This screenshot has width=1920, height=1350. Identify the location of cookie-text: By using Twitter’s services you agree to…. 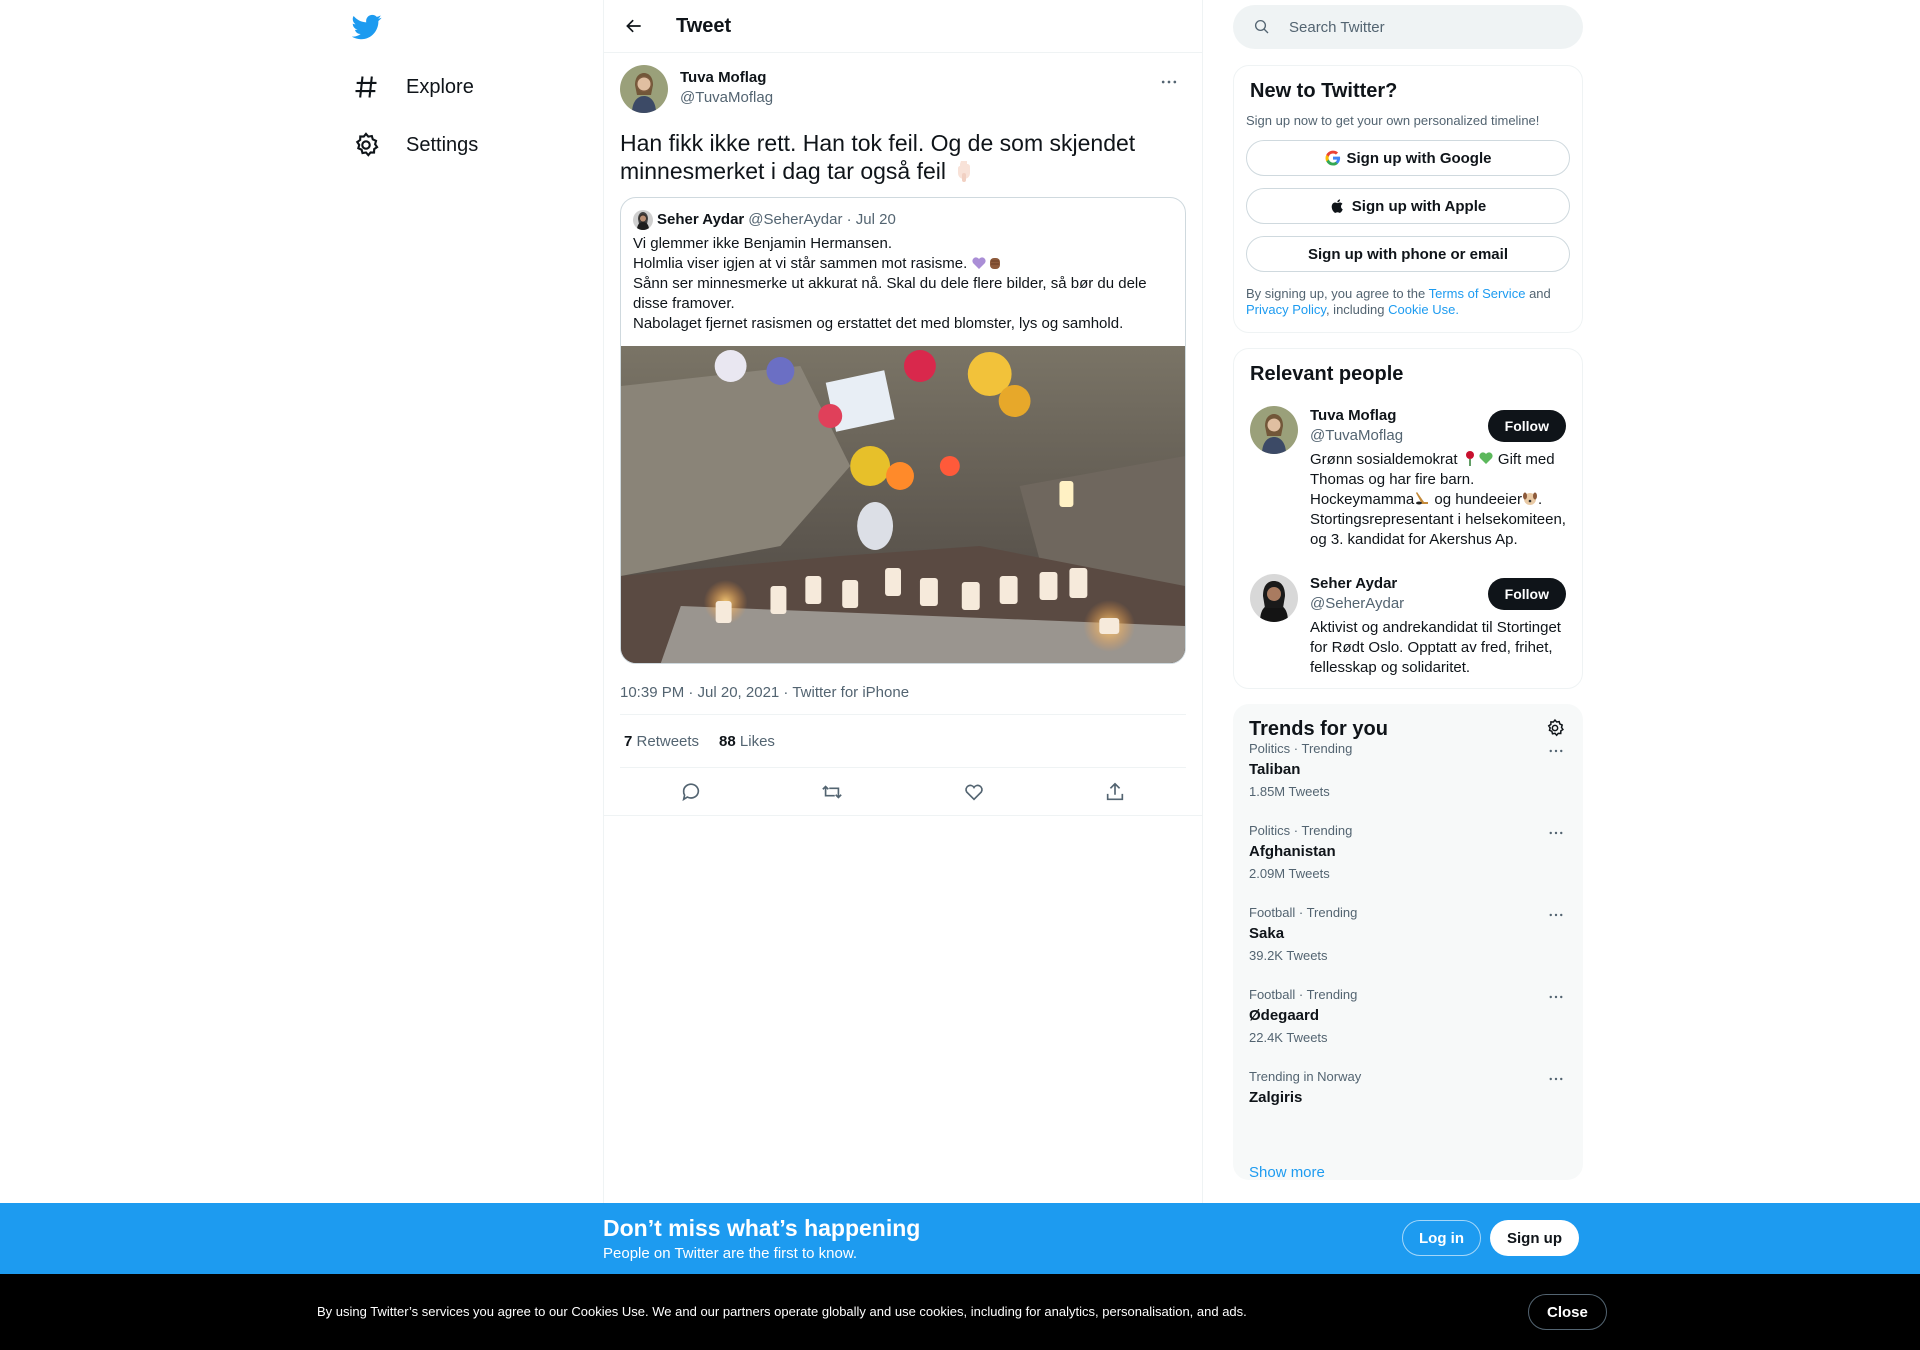
(782, 1311).